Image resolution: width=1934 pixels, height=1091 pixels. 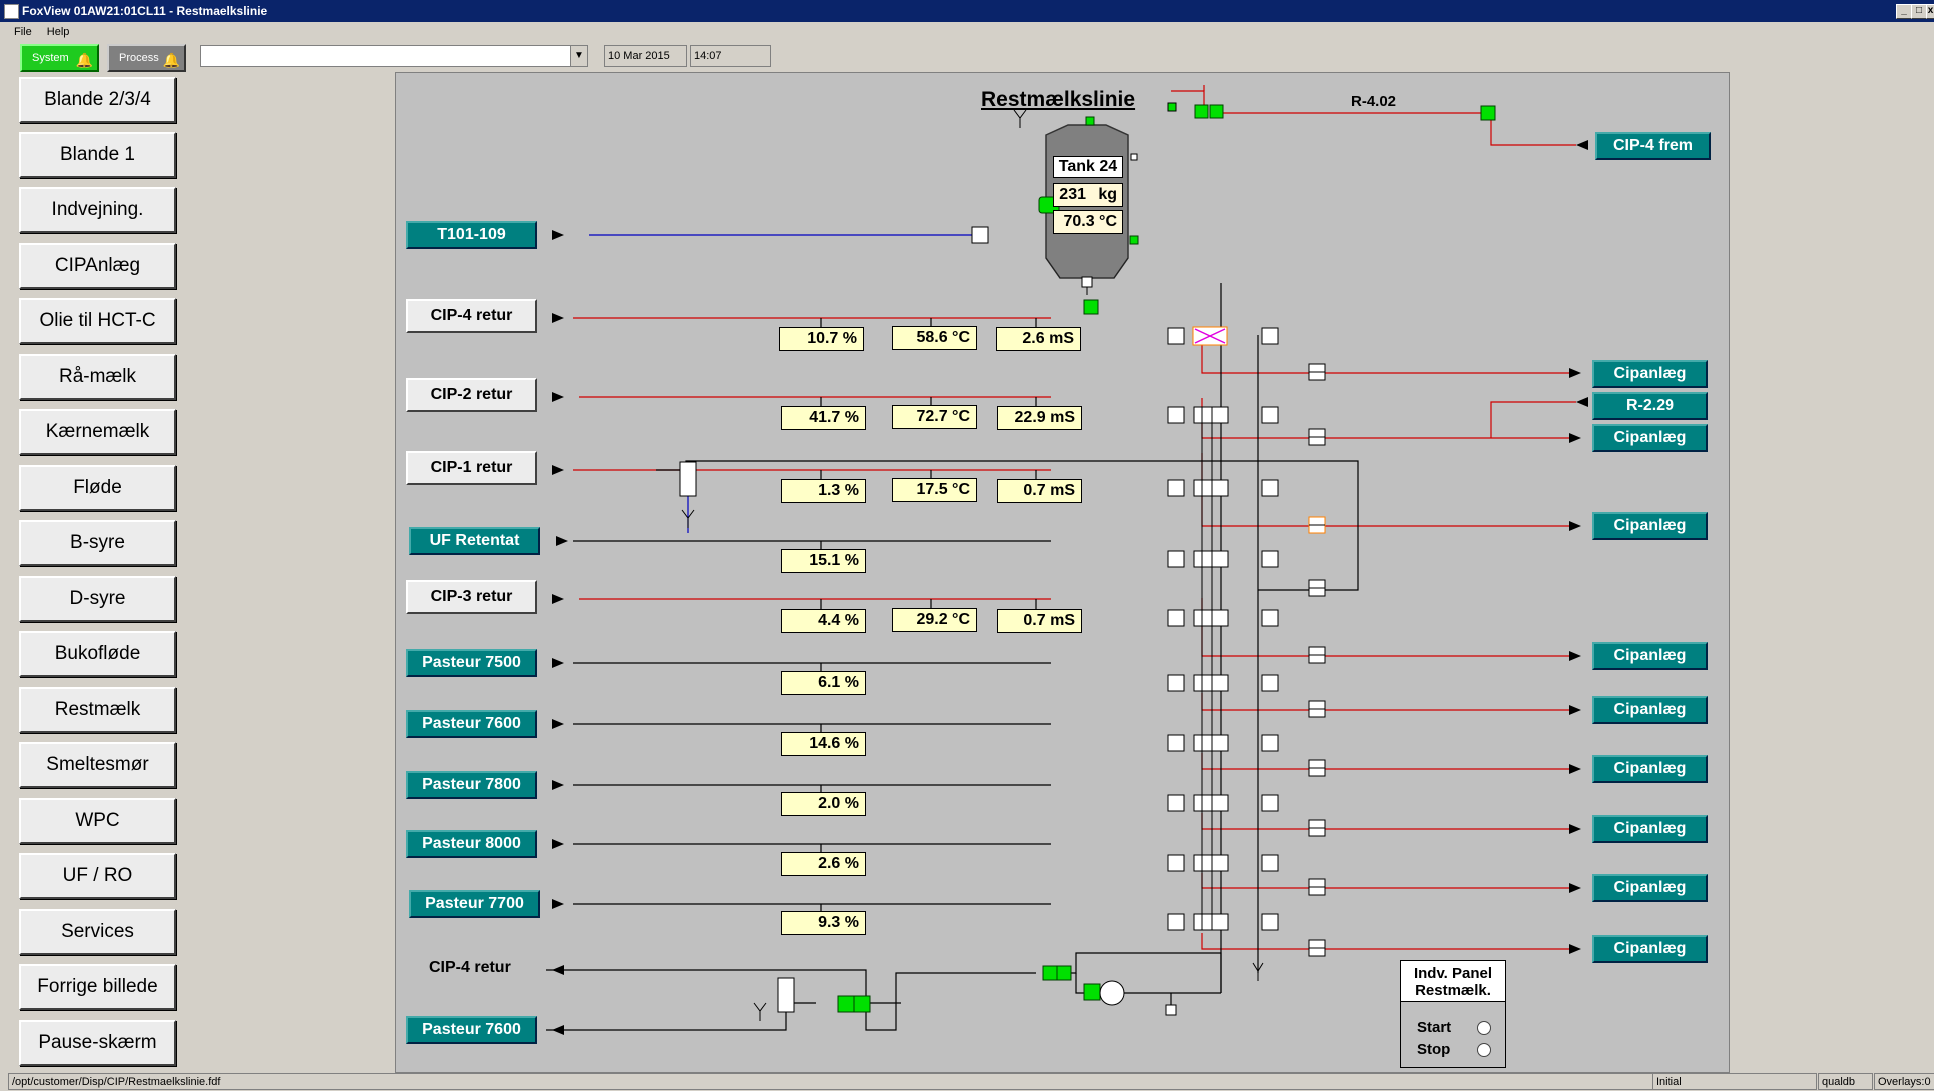 I want to click on stop-label: Stop, so click(x=1434, y=1049).